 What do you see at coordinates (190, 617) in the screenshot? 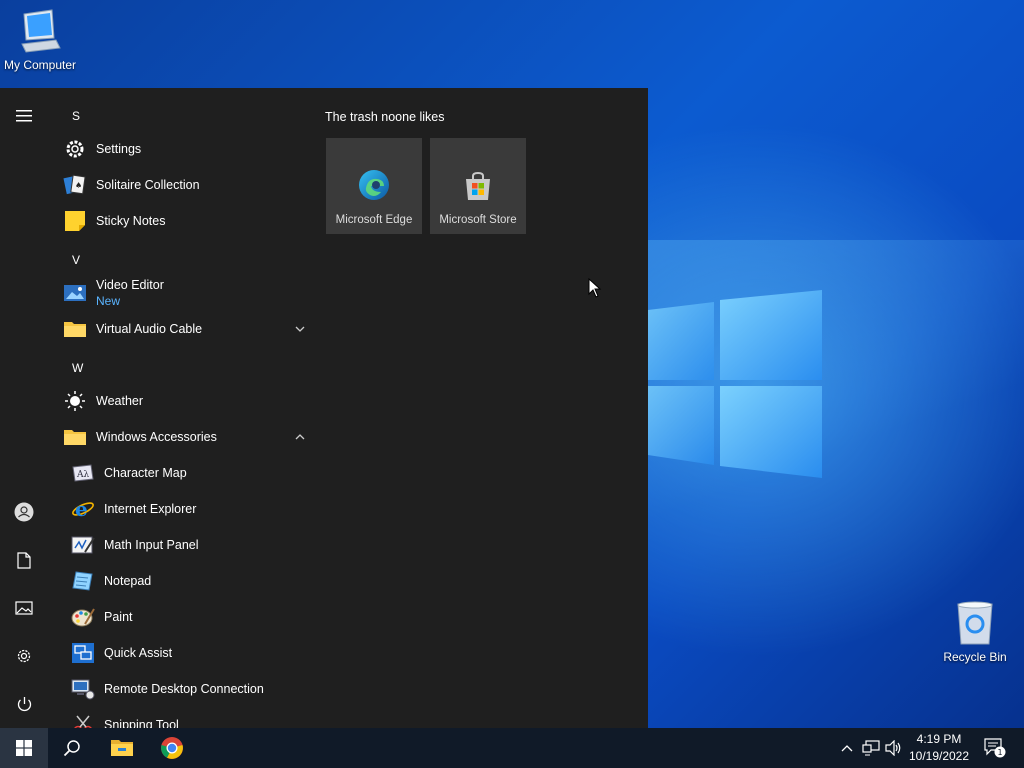
I see `app-paint: Paint` at bounding box center [190, 617].